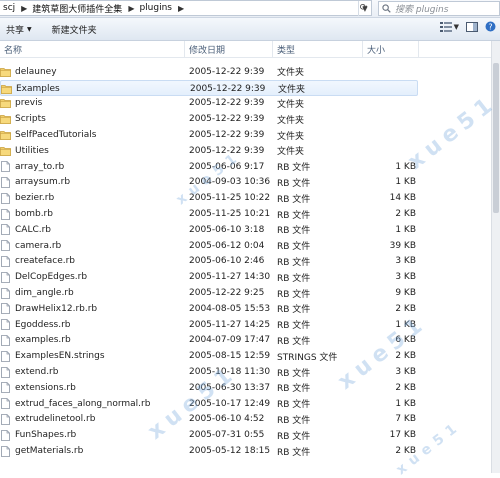 Image resolution: width=500 pixels, height=478 pixels. Describe the element at coordinates (19, 29) in the screenshot. I see `share-button: 共享 ▼` at that location.